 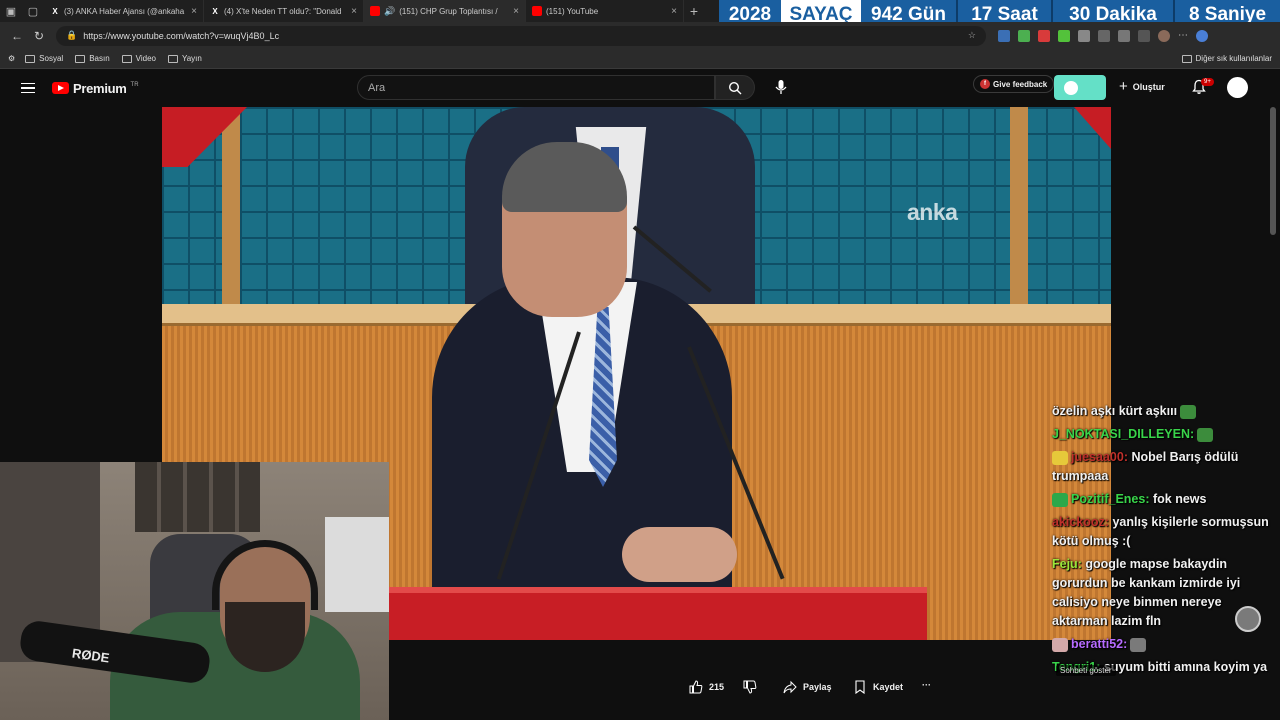 What do you see at coordinates (17, 36) in the screenshot?
I see `back-arrow-icon: ←` at bounding box center [17, 36].